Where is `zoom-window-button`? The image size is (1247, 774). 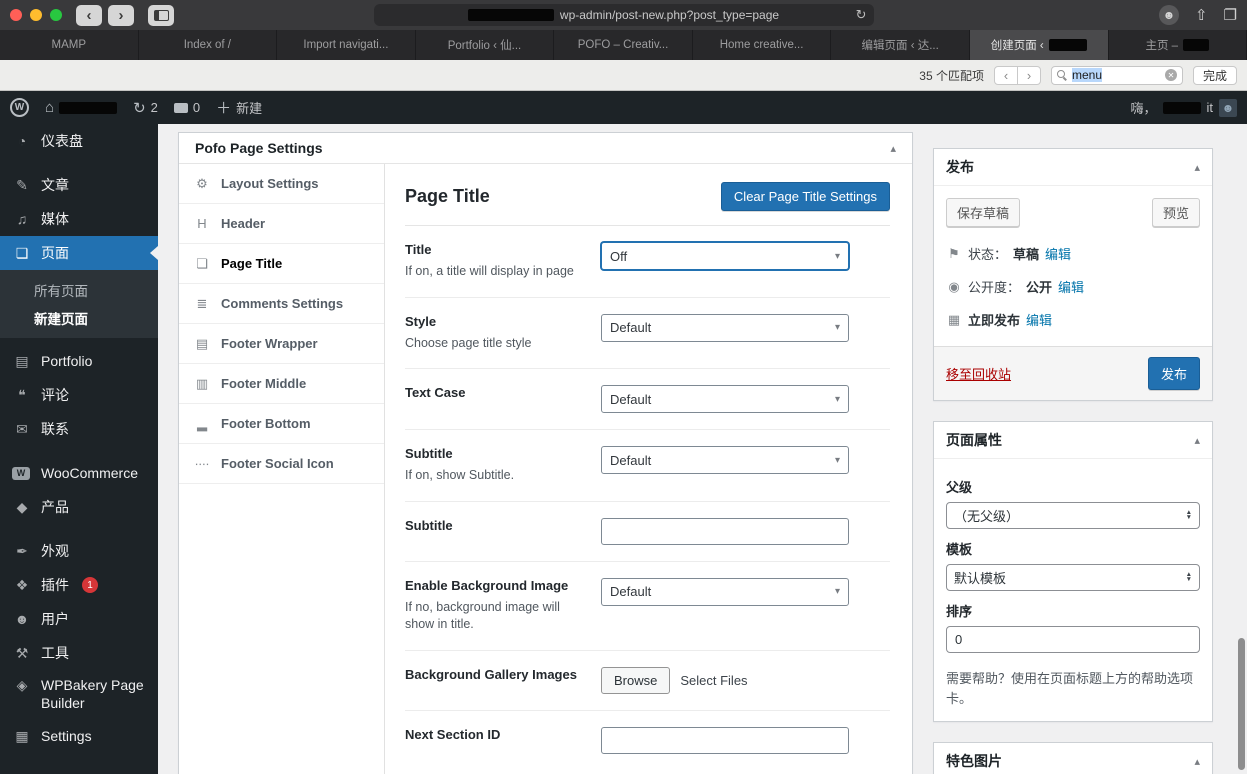
zoom-window-button is located at coordinates (56, 15).